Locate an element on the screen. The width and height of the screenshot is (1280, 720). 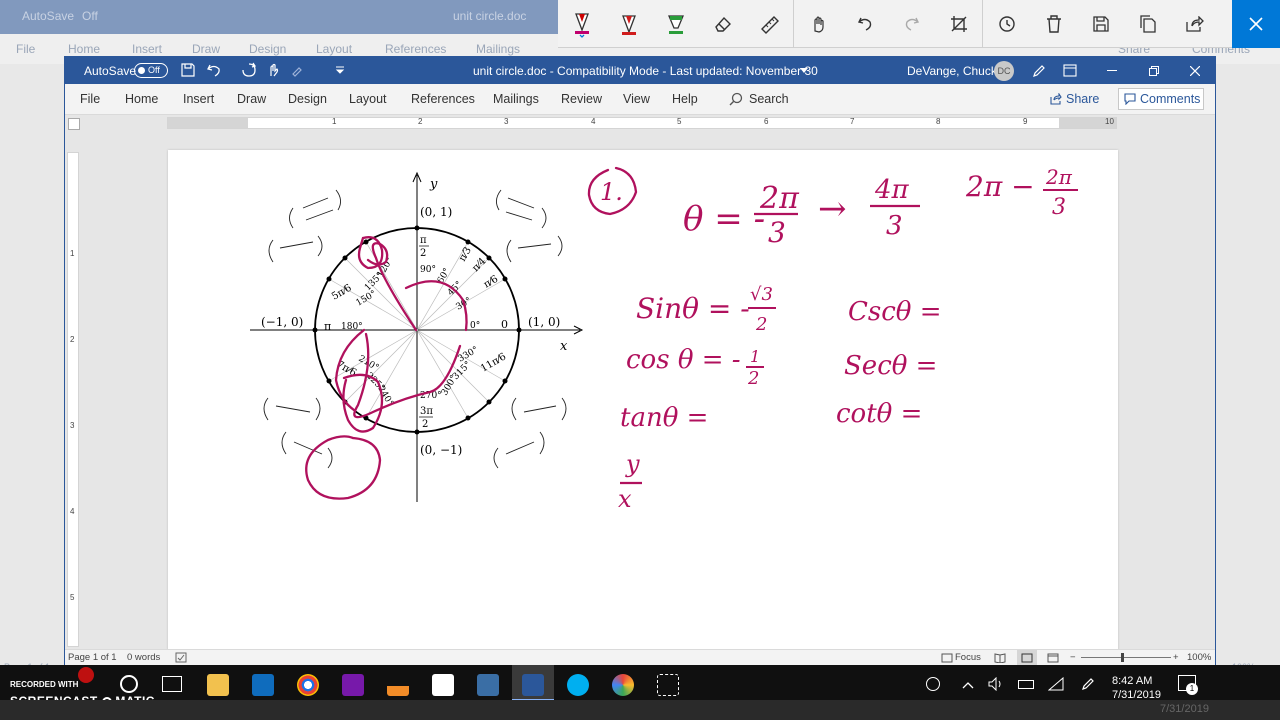
tab-help: Help is located at coordinates (685, 99).